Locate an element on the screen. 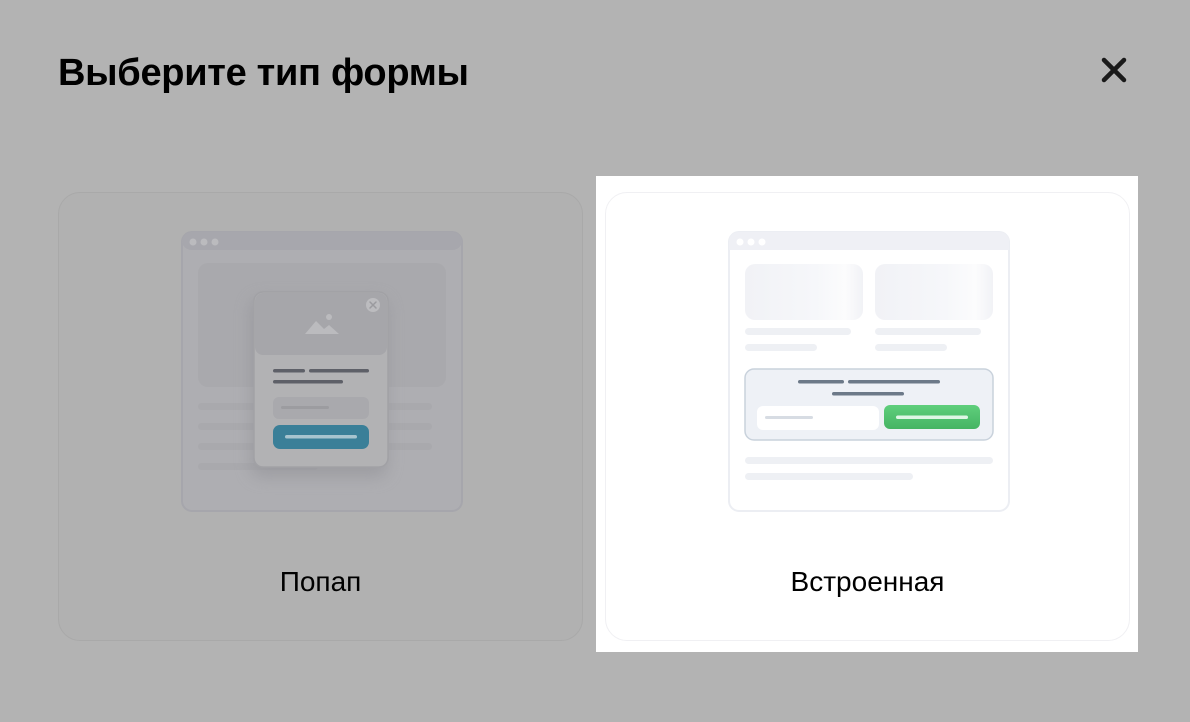 The width and height of the screenshot is (1190, 722). close-button is located at coordinates (1114, 70).